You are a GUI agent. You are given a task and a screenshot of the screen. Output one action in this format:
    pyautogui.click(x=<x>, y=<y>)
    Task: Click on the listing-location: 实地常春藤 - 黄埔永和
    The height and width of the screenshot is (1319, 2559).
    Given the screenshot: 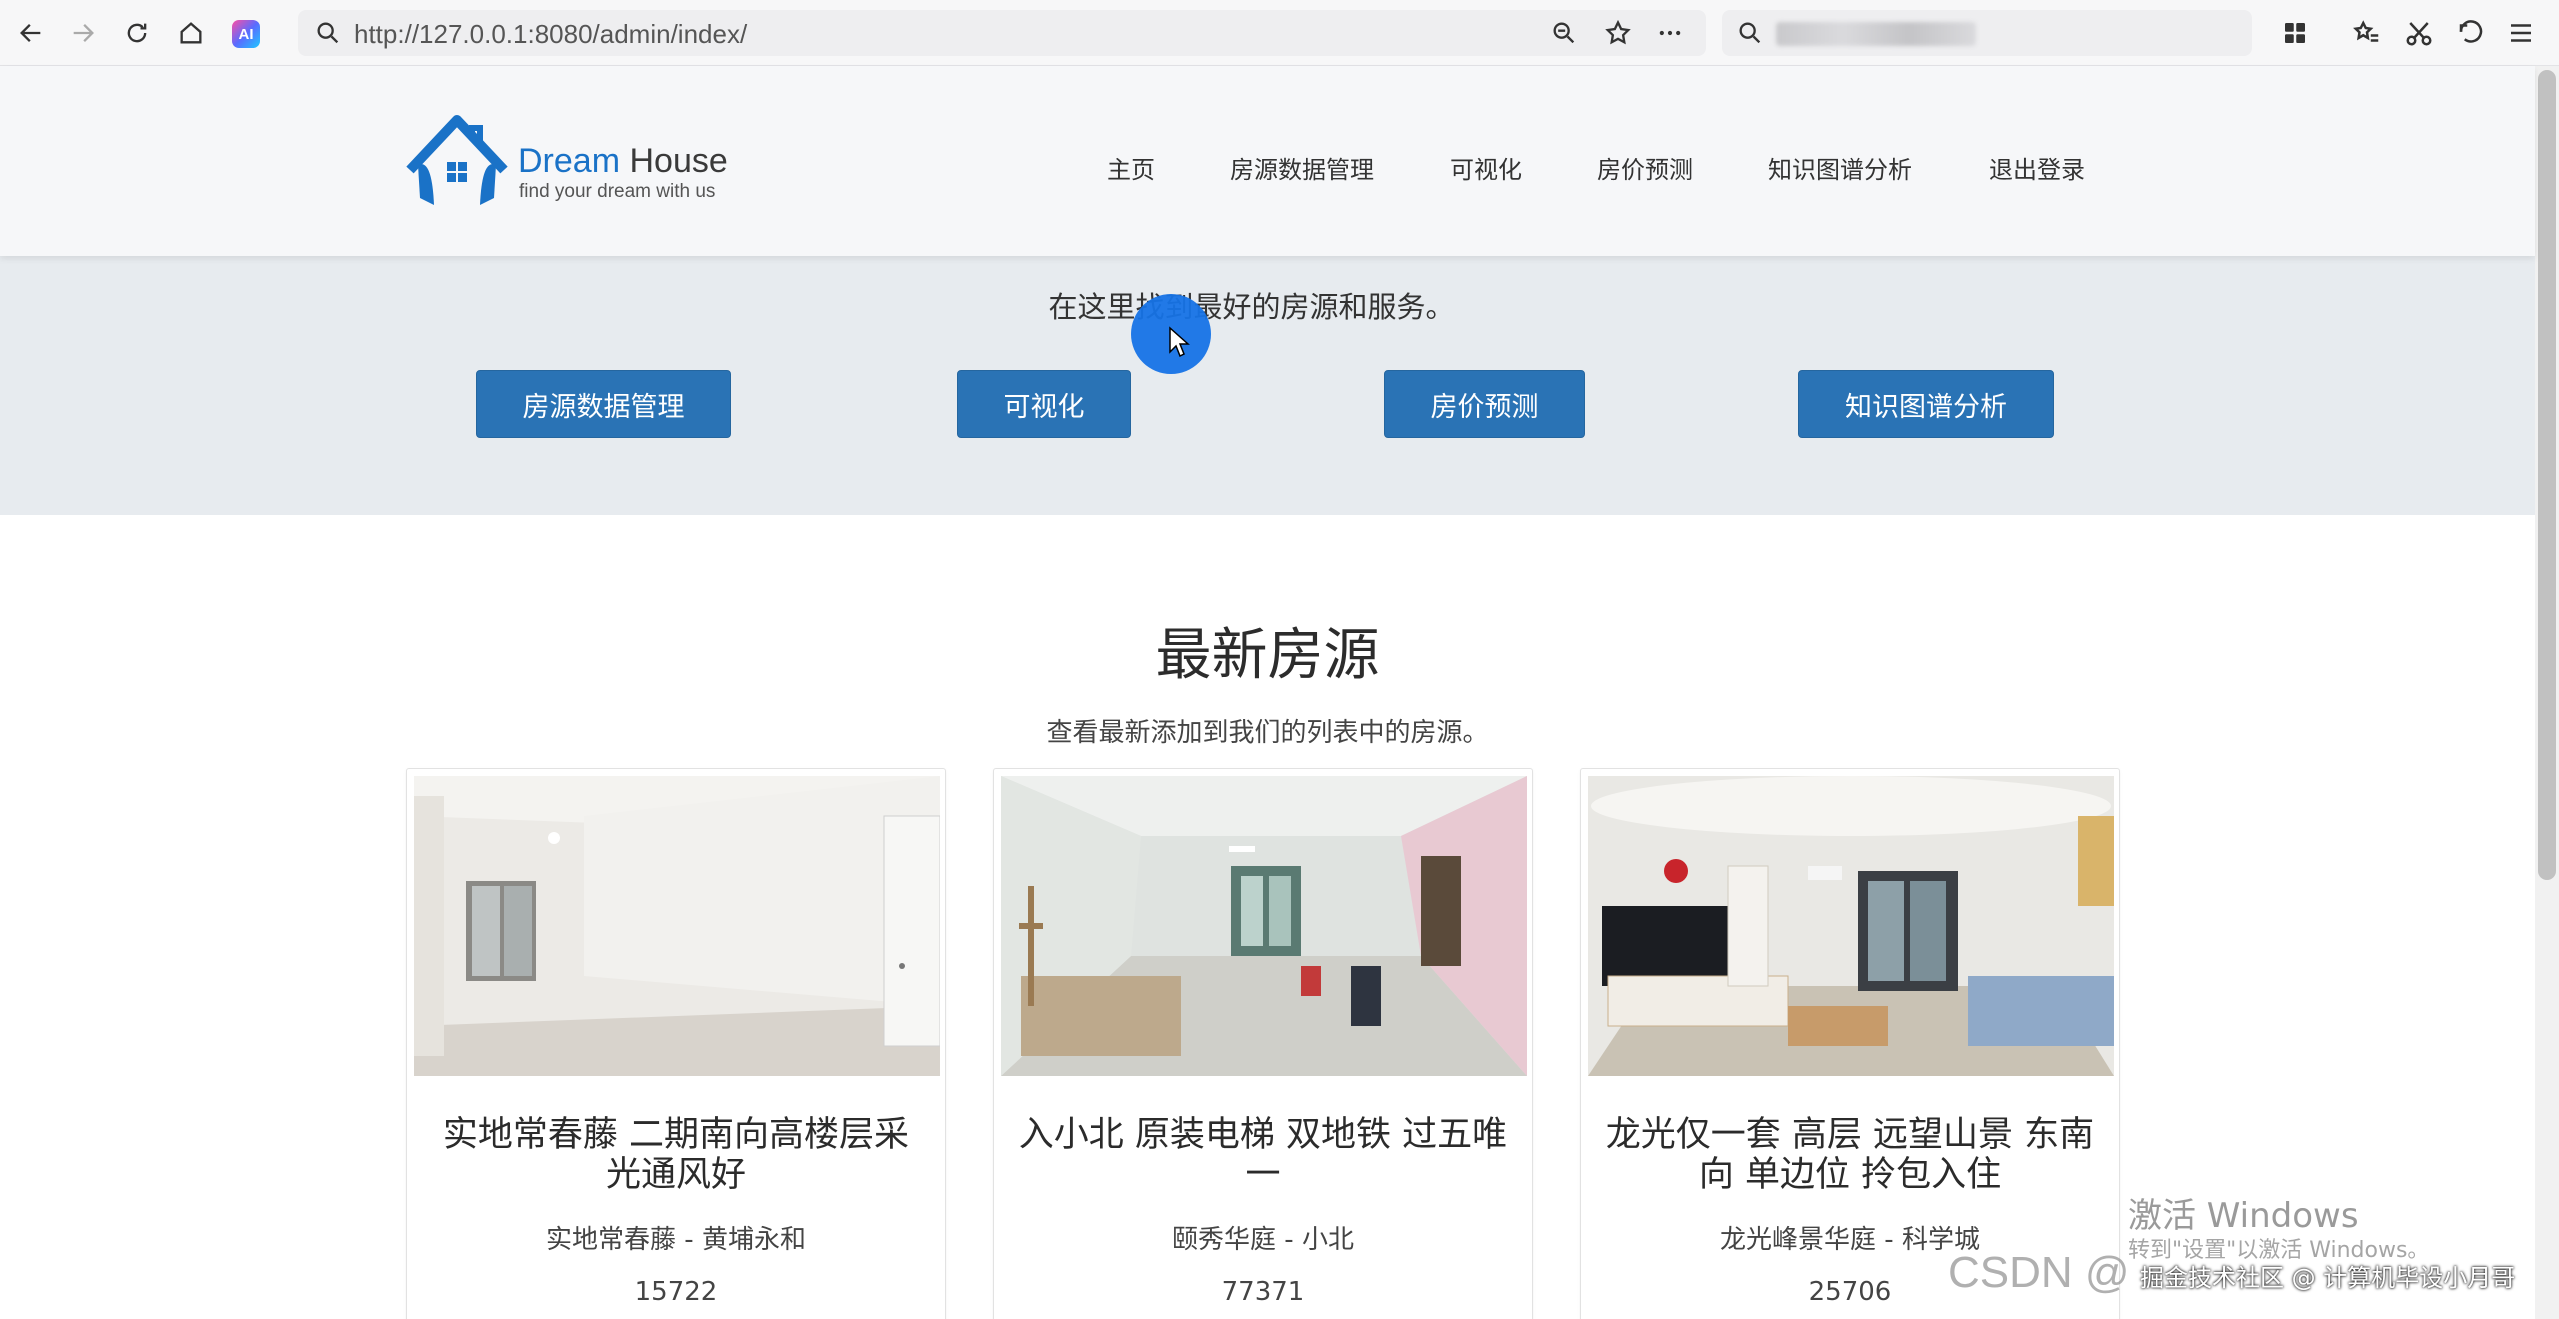 What is the action you would take?
    pyautogui.click(x=676, y=1240)
    